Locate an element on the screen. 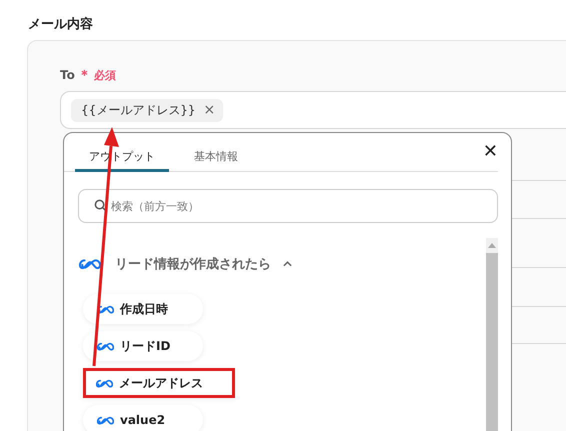  remove-button: × is located at coordinates (210, 110).